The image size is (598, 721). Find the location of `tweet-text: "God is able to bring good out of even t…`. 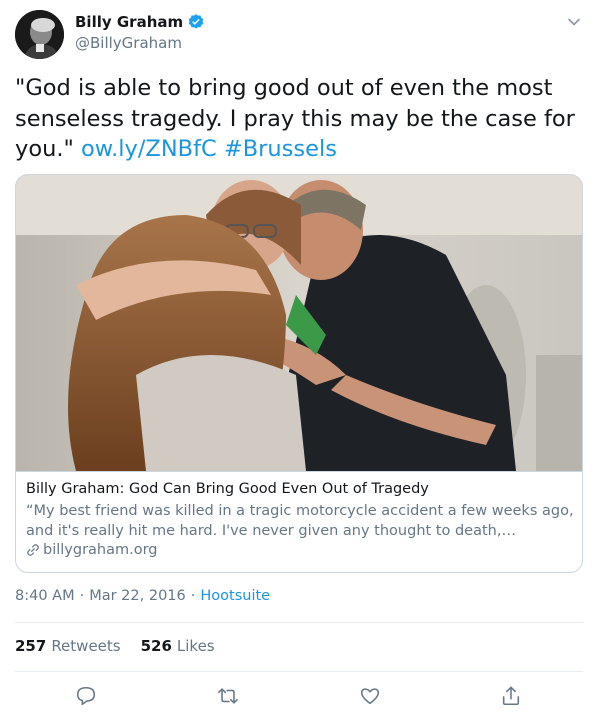

tweet-text: "God is able to bring good out of even t… is located at coordinates (299, 119).